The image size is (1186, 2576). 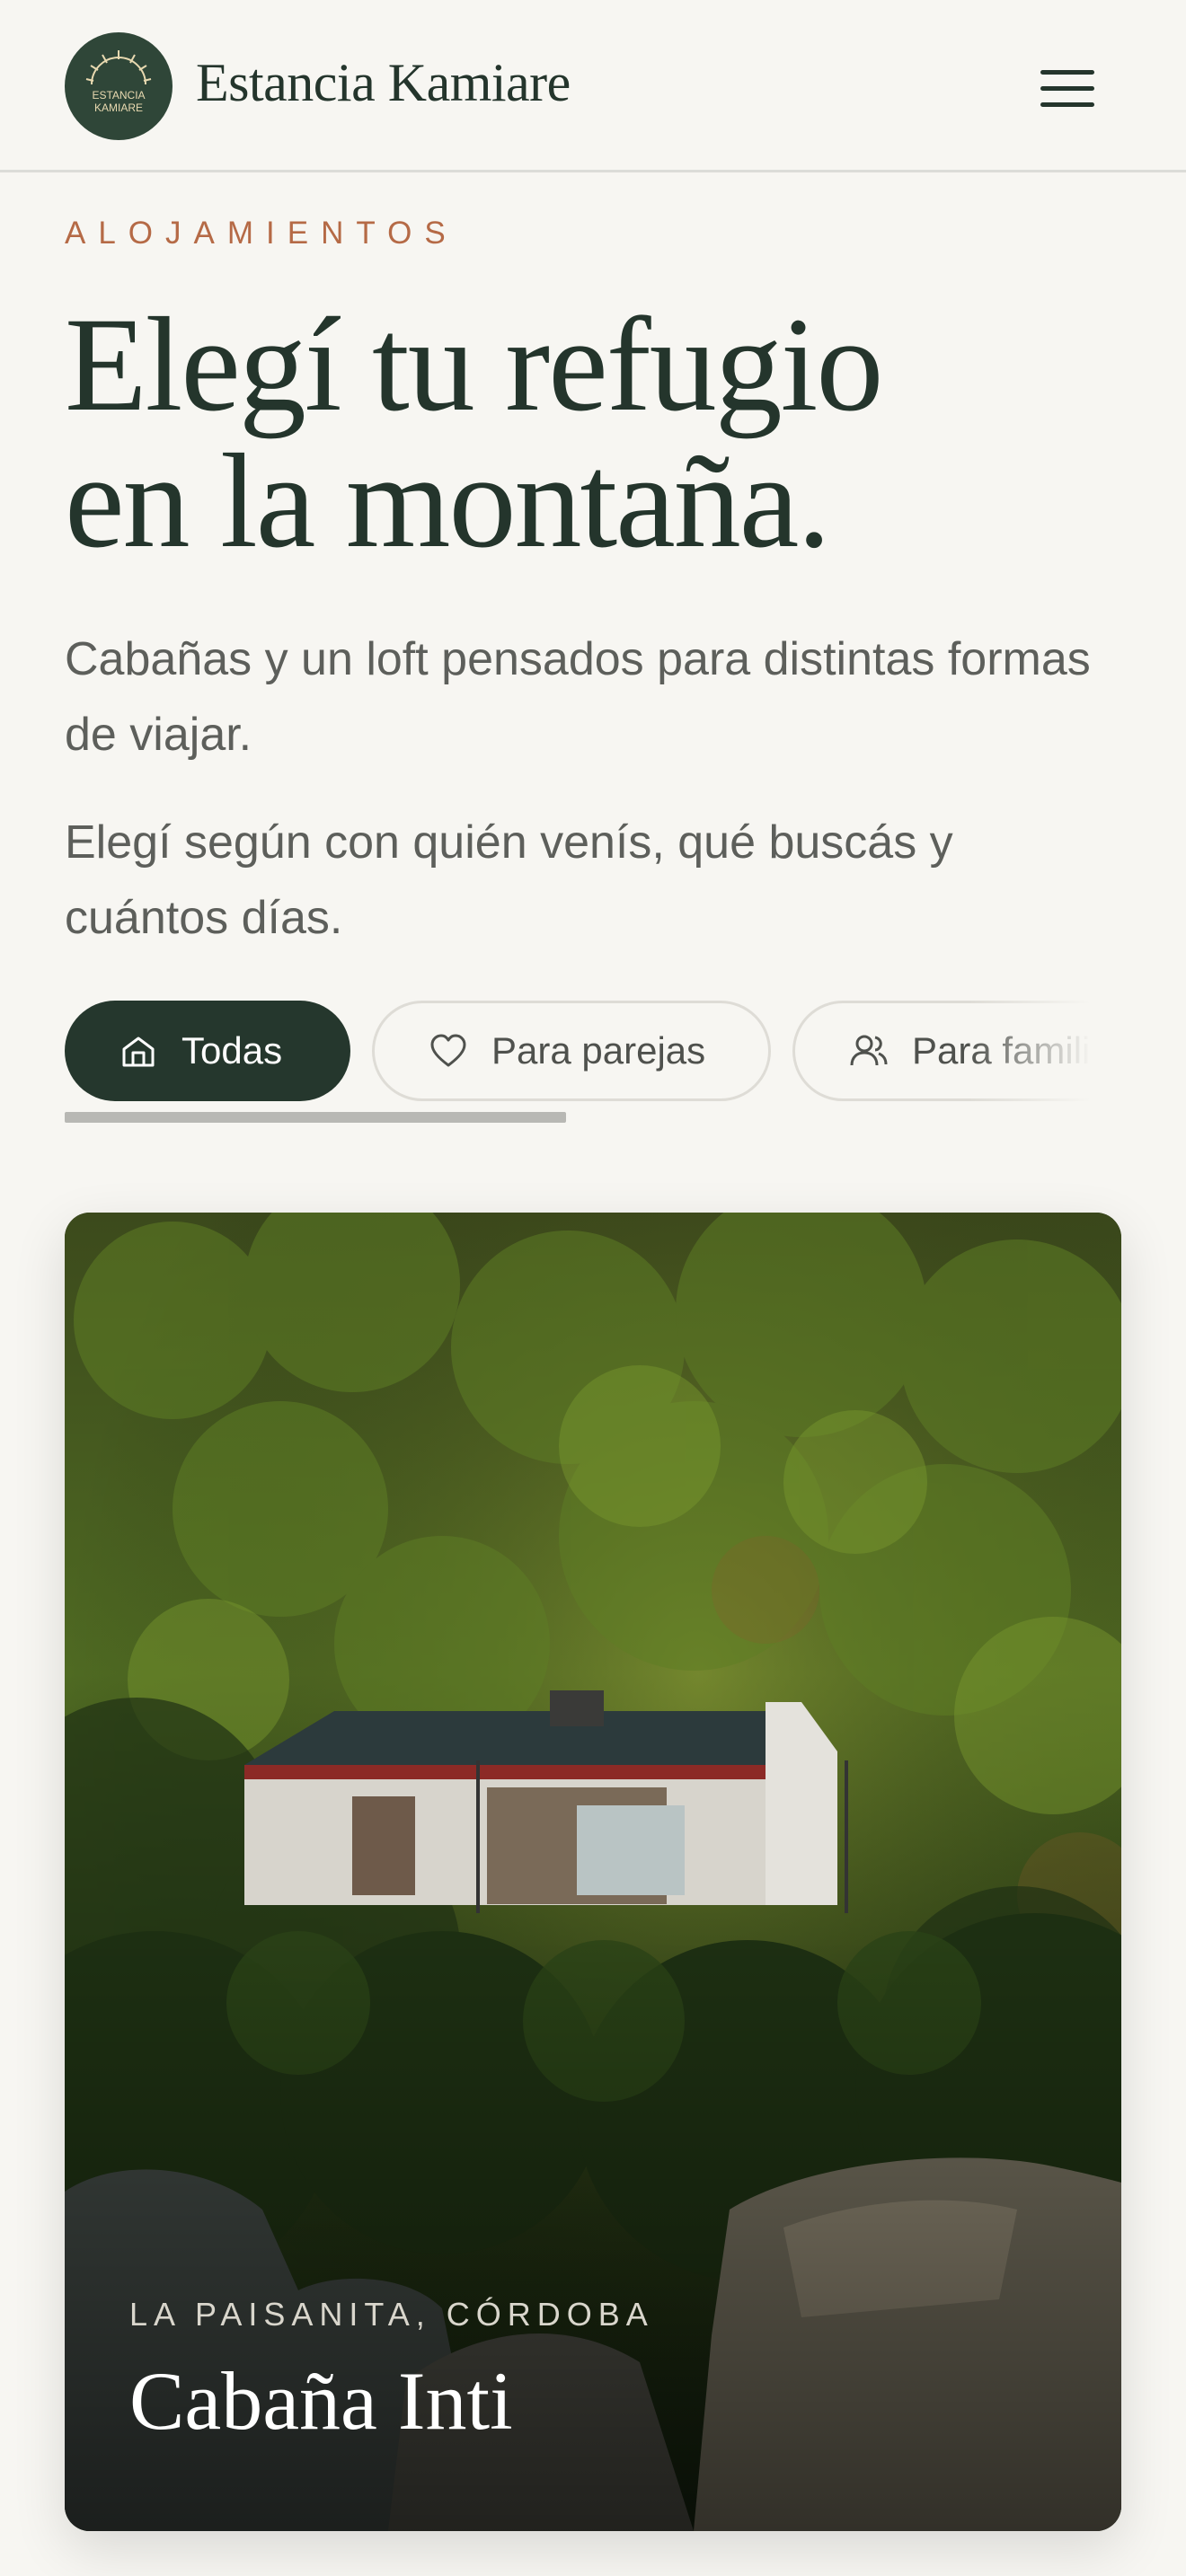 I want to click on brand-logo: ESTANCIA KAMIARE, so click(x=119, y=86).